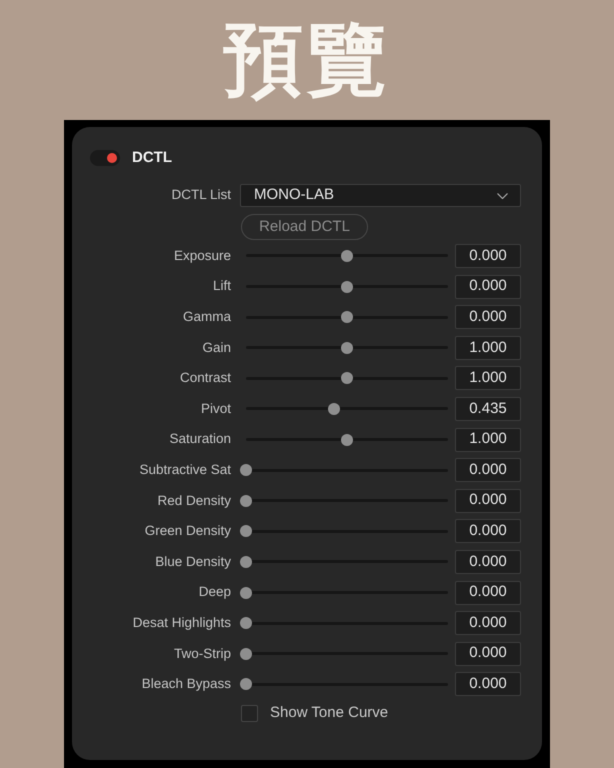  Describe the element at coordinates (380, 195) in the screenshot. I see `dctl-list-dropdown: MONO-LAB` at that location.